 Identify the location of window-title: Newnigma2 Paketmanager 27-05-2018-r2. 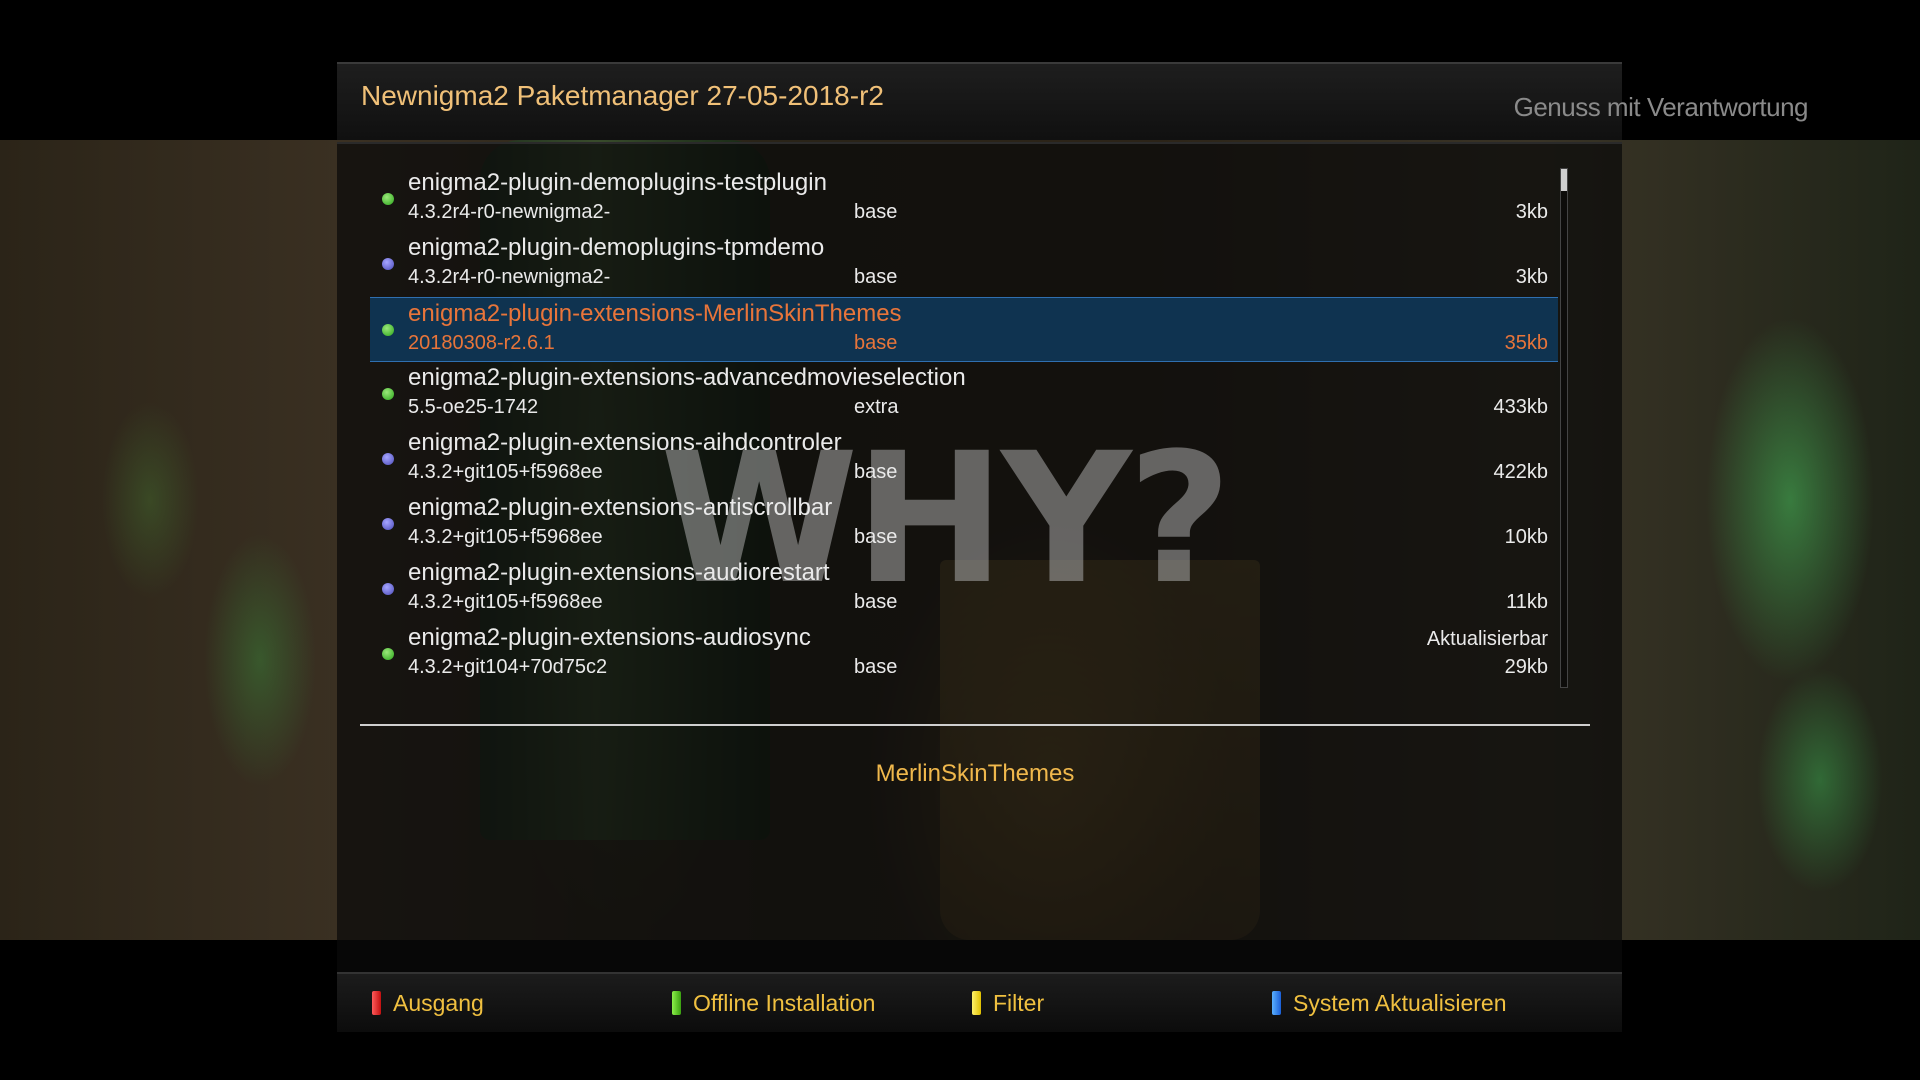
(622, 95).